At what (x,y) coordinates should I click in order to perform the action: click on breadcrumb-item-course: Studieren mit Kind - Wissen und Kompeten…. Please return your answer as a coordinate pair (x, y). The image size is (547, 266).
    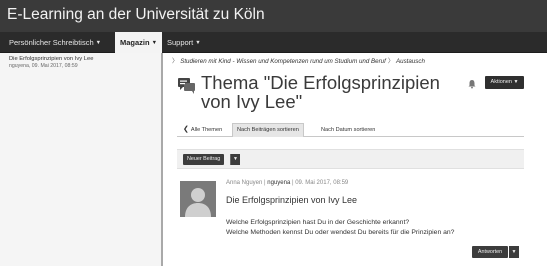
    Looking at the image, I should click on (283, 61).